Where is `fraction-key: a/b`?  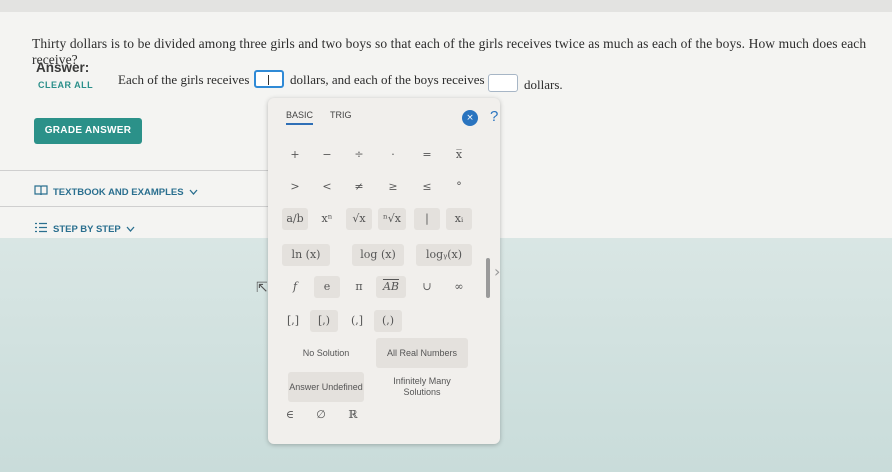
fraction-key: a/b is located at coordinates (295, 219).